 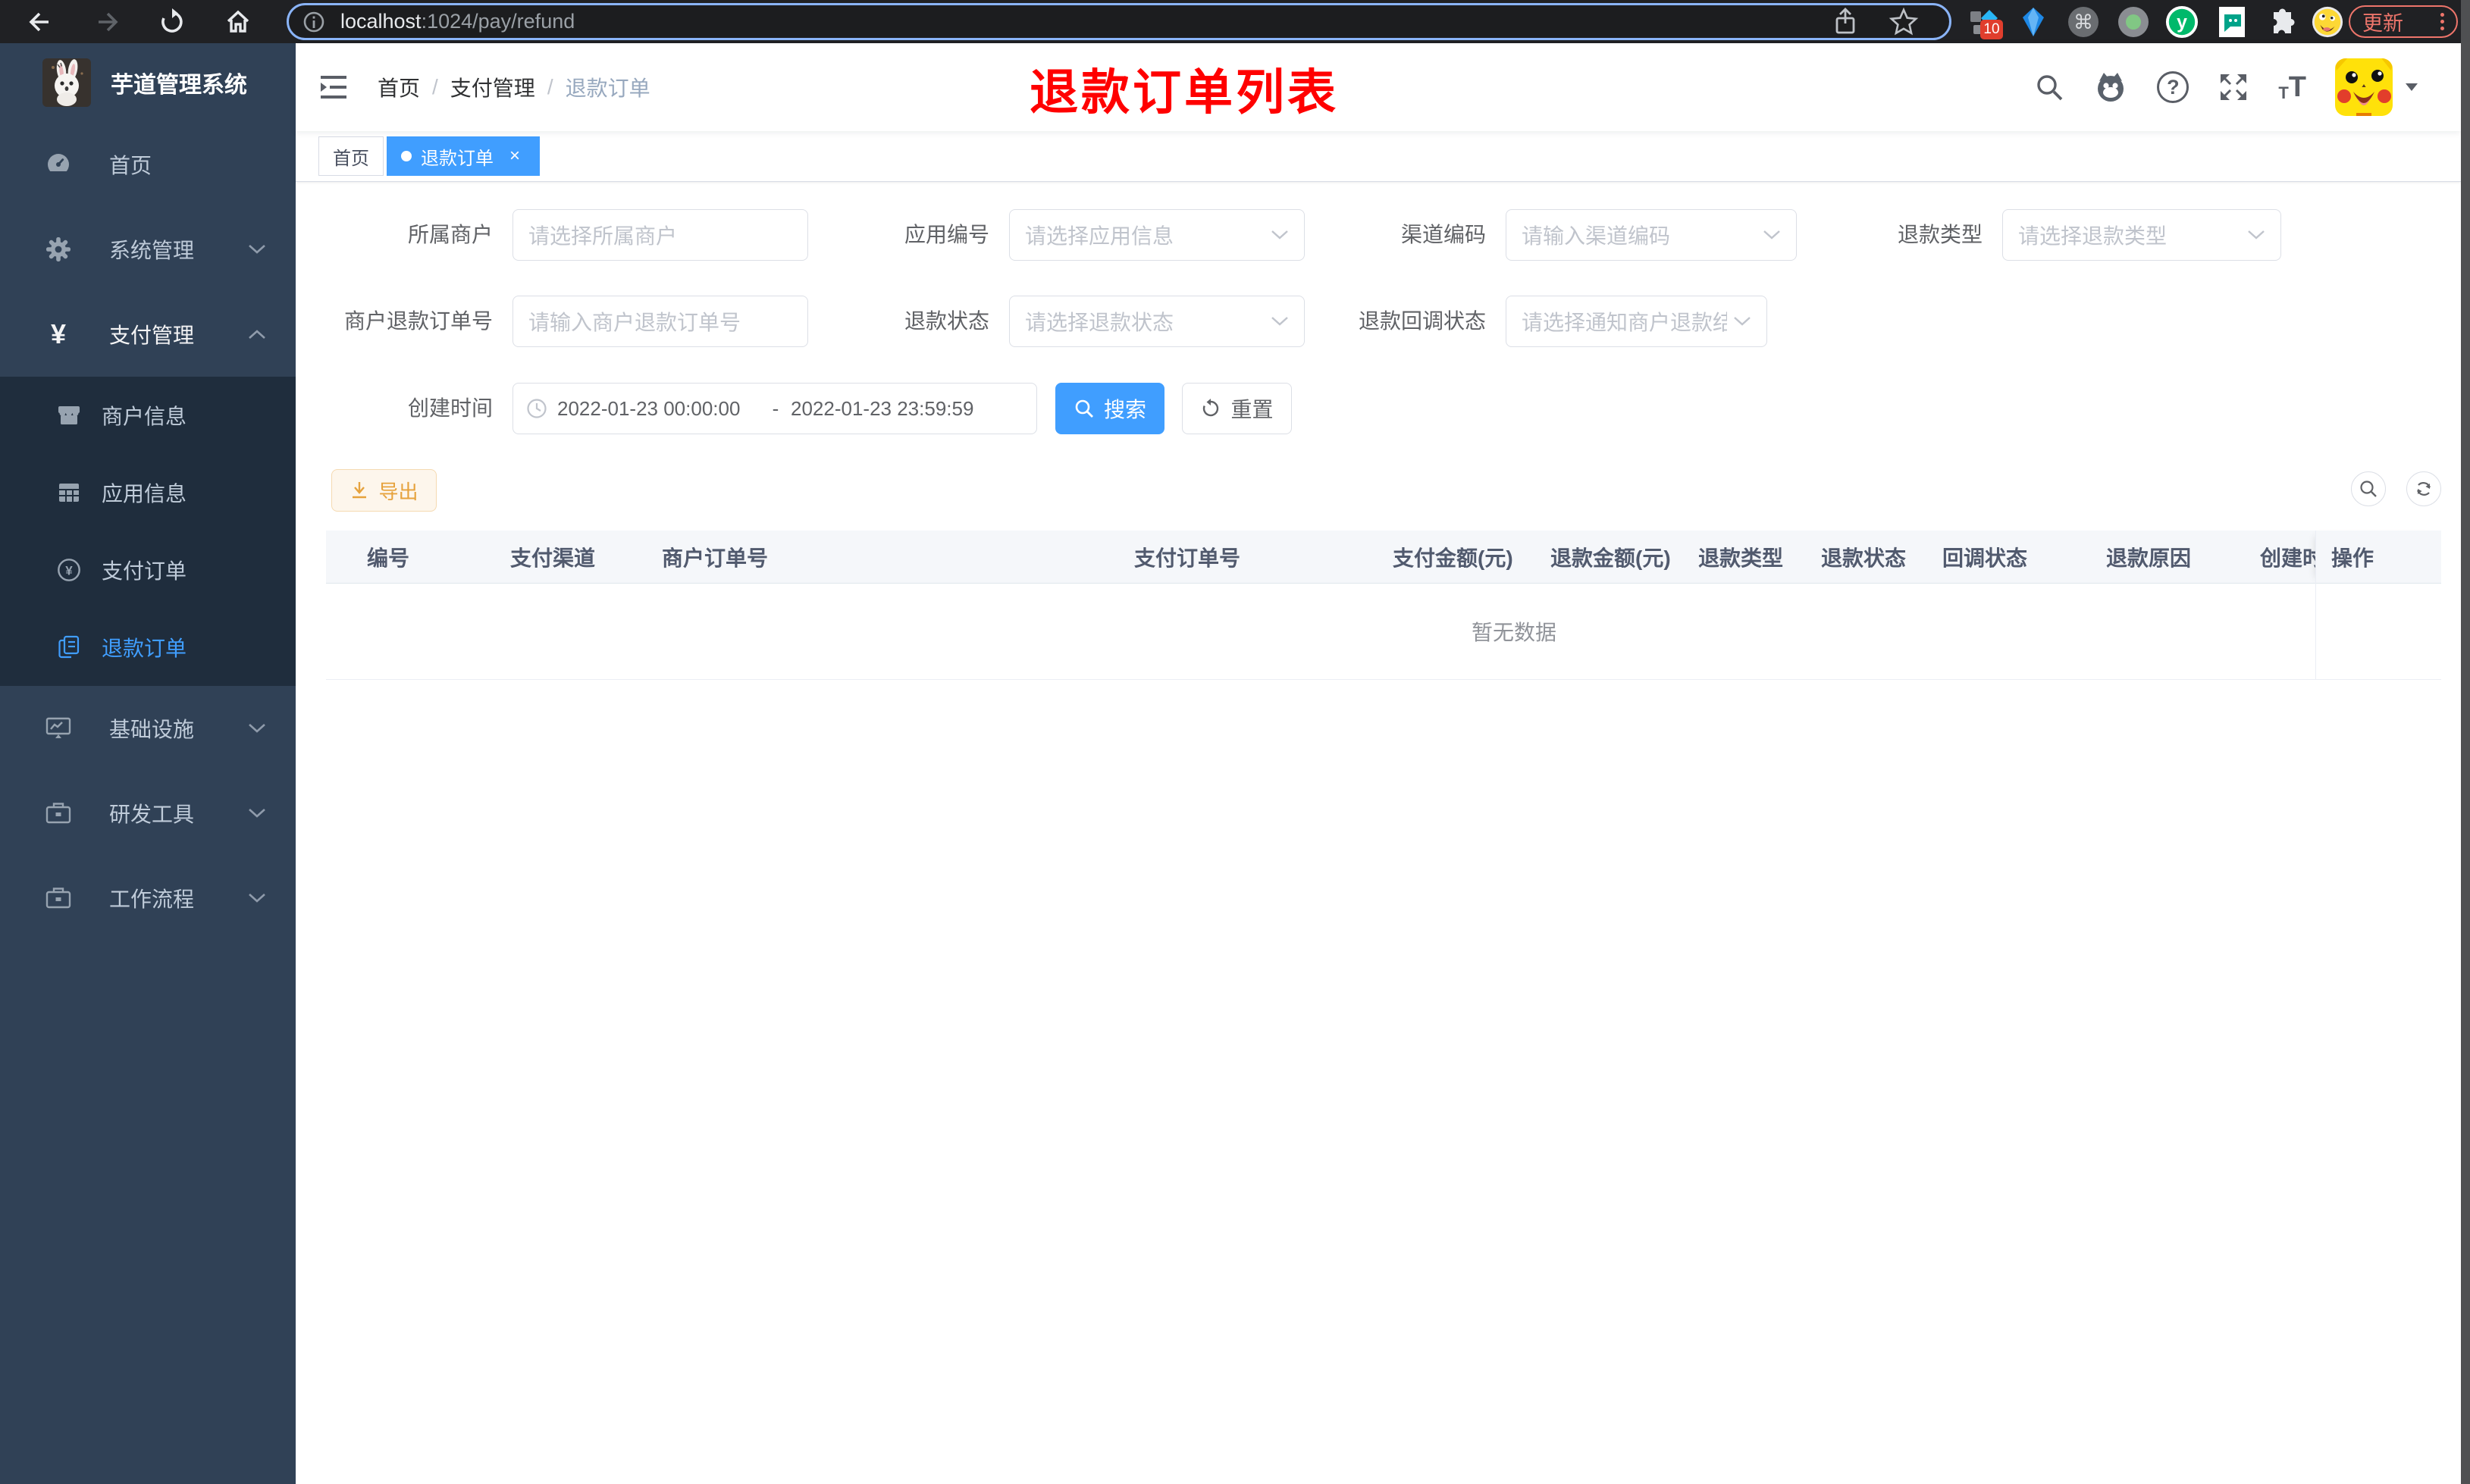 What do you see at coordinates (888, 409) in the screenshot?
I see `date-end-value: 2022-01-23 23:59:59` at bounding box center [888, 409].